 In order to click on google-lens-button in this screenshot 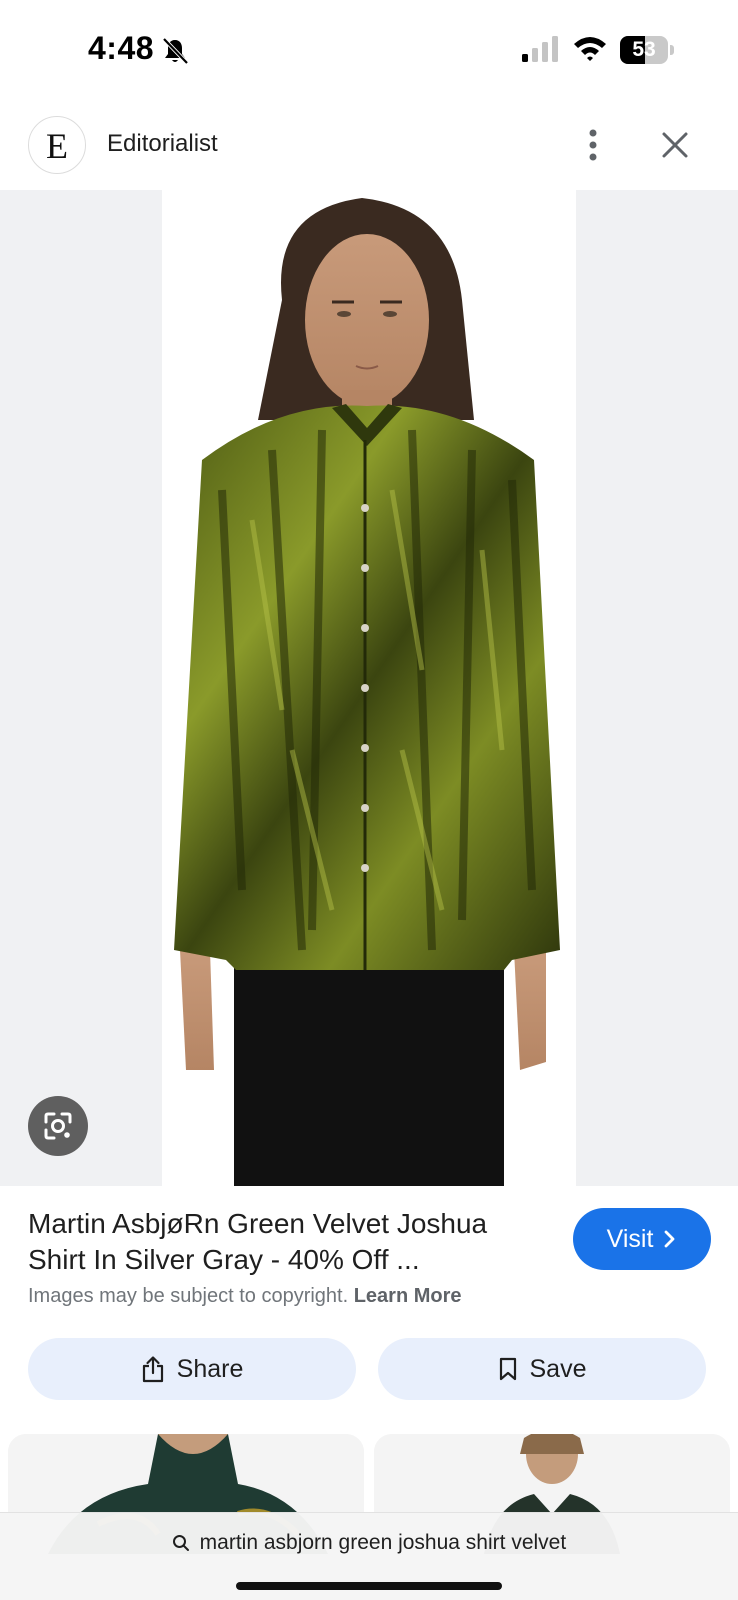, I will do `click(58, 1126)`.